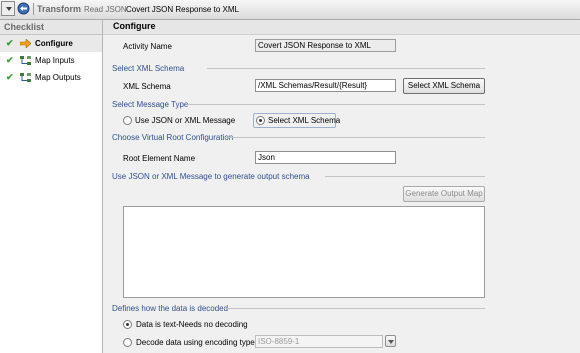  I want to click on chevron-down-icon, so click(390, 341).